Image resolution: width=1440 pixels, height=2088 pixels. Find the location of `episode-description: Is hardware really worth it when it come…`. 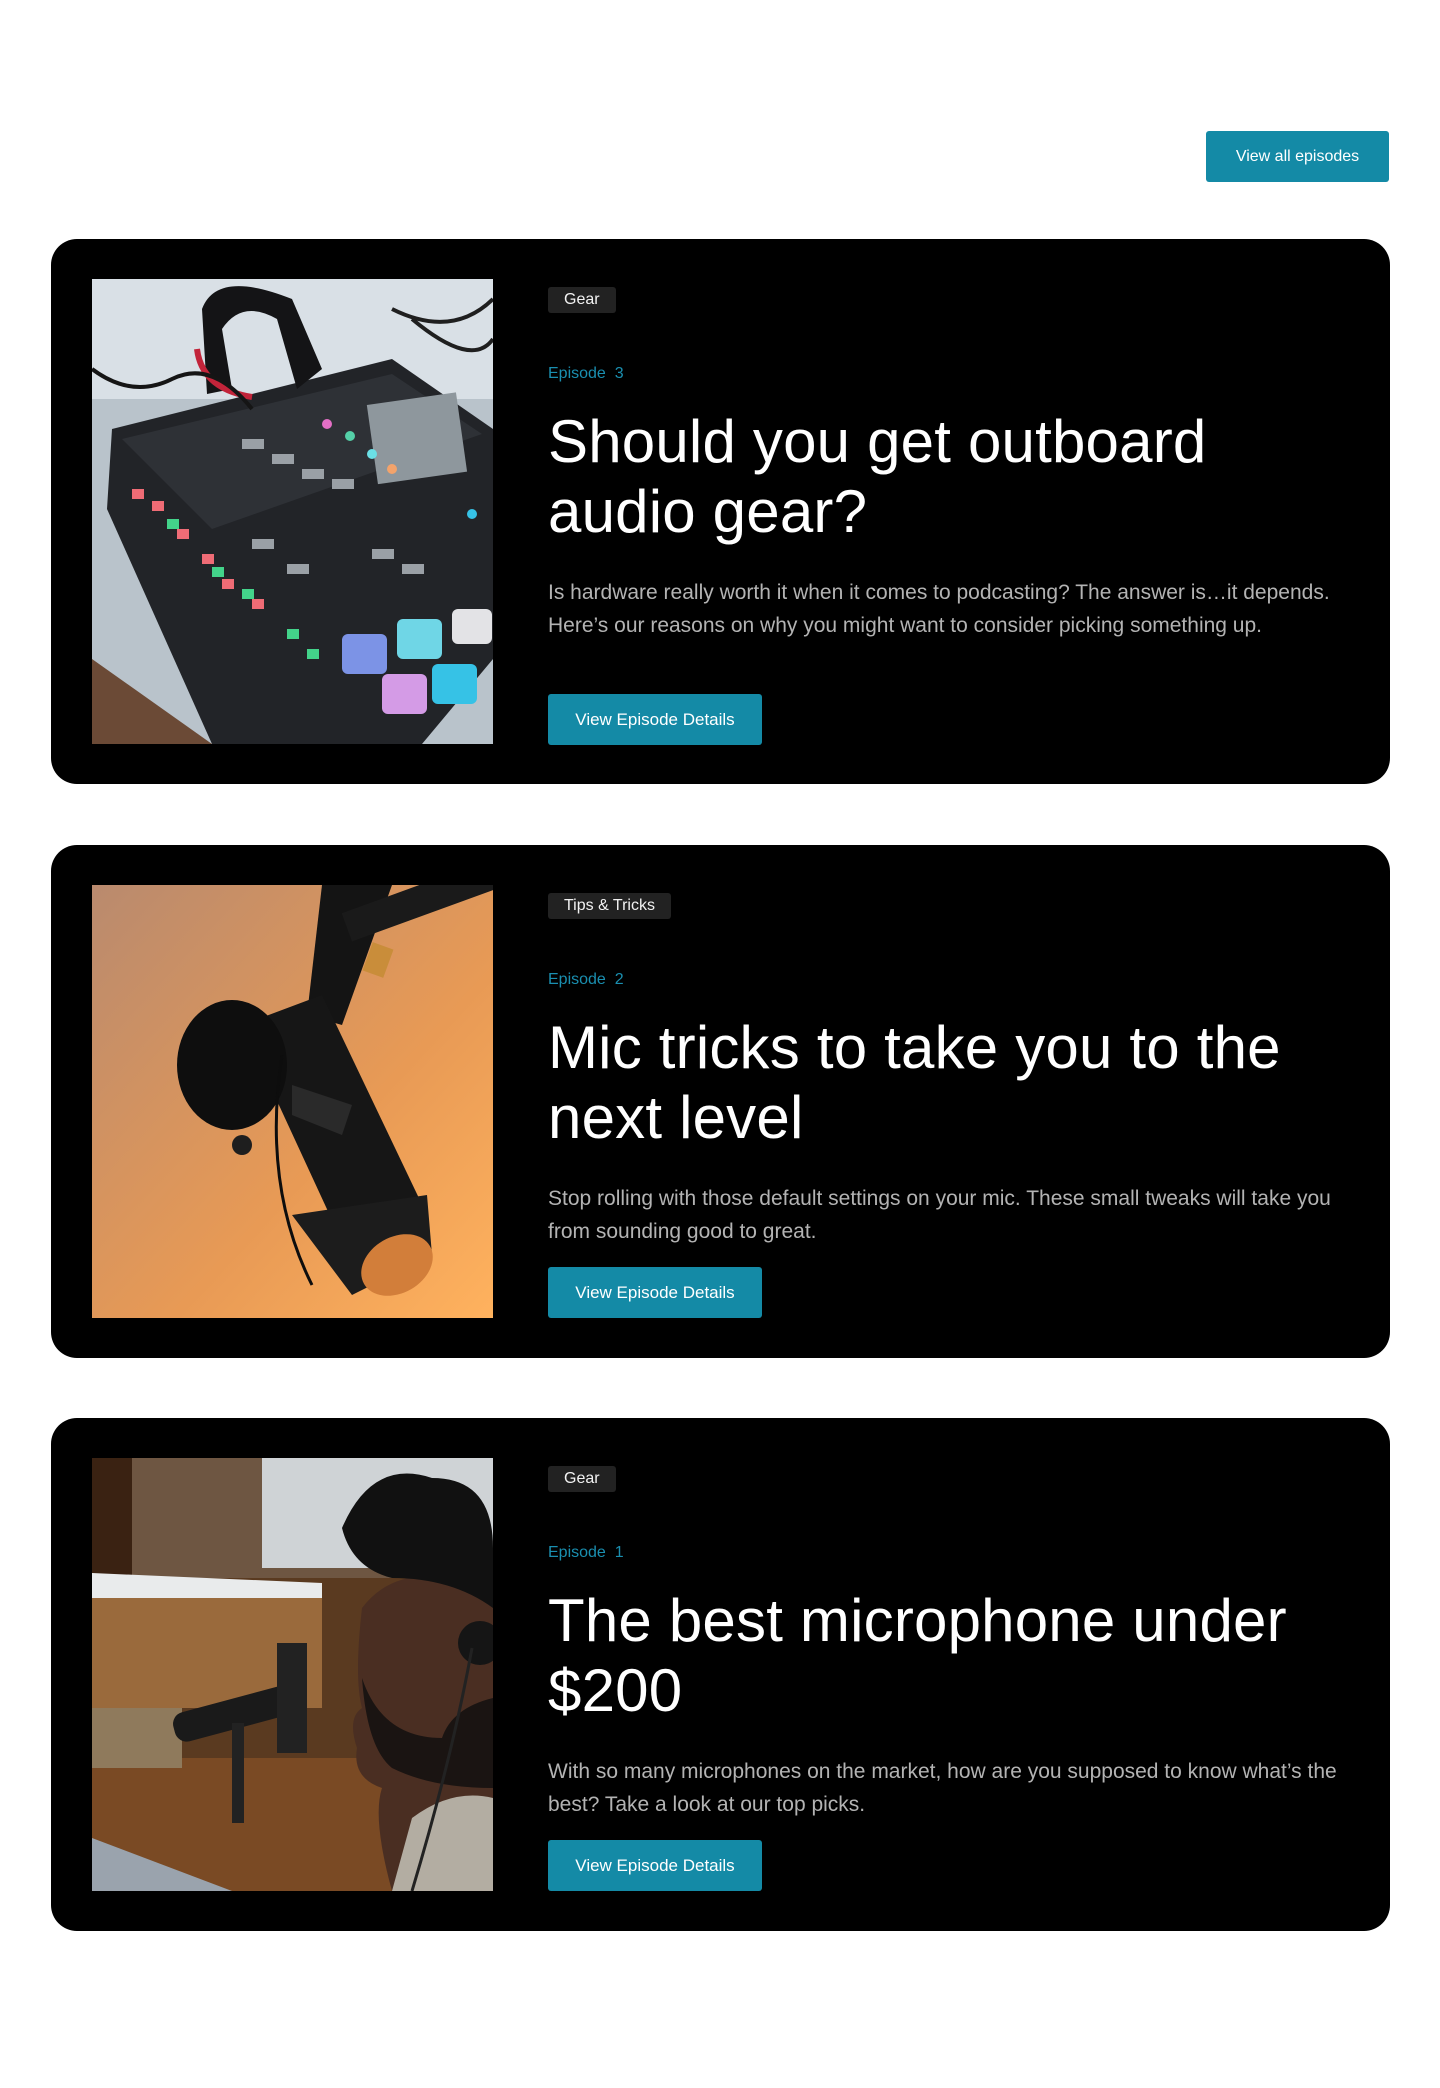

episode-description: Is hardware really worth it when it come… is located at coordinates (939, 609).